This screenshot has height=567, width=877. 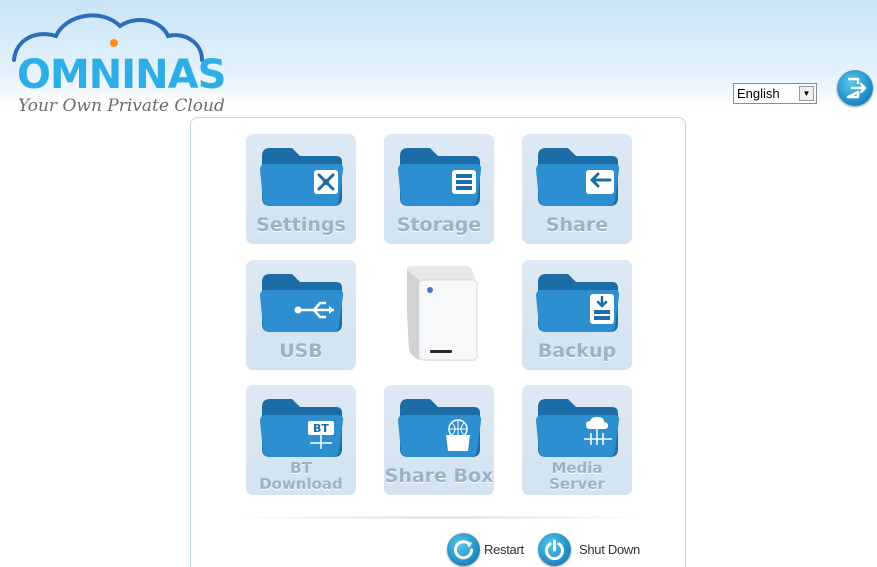 What do you see at coordinates (577, 484) in the screenshot?
I see `tile-media-server-line2: Server` at bounding box center [577, 484].